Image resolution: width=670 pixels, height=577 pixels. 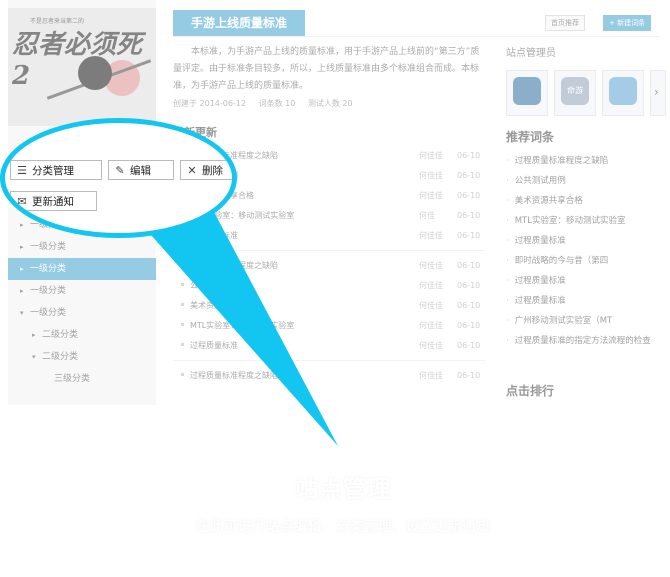 I want to click on update-notice-button: ✉ 更新通知, so click(x=53, y=201).